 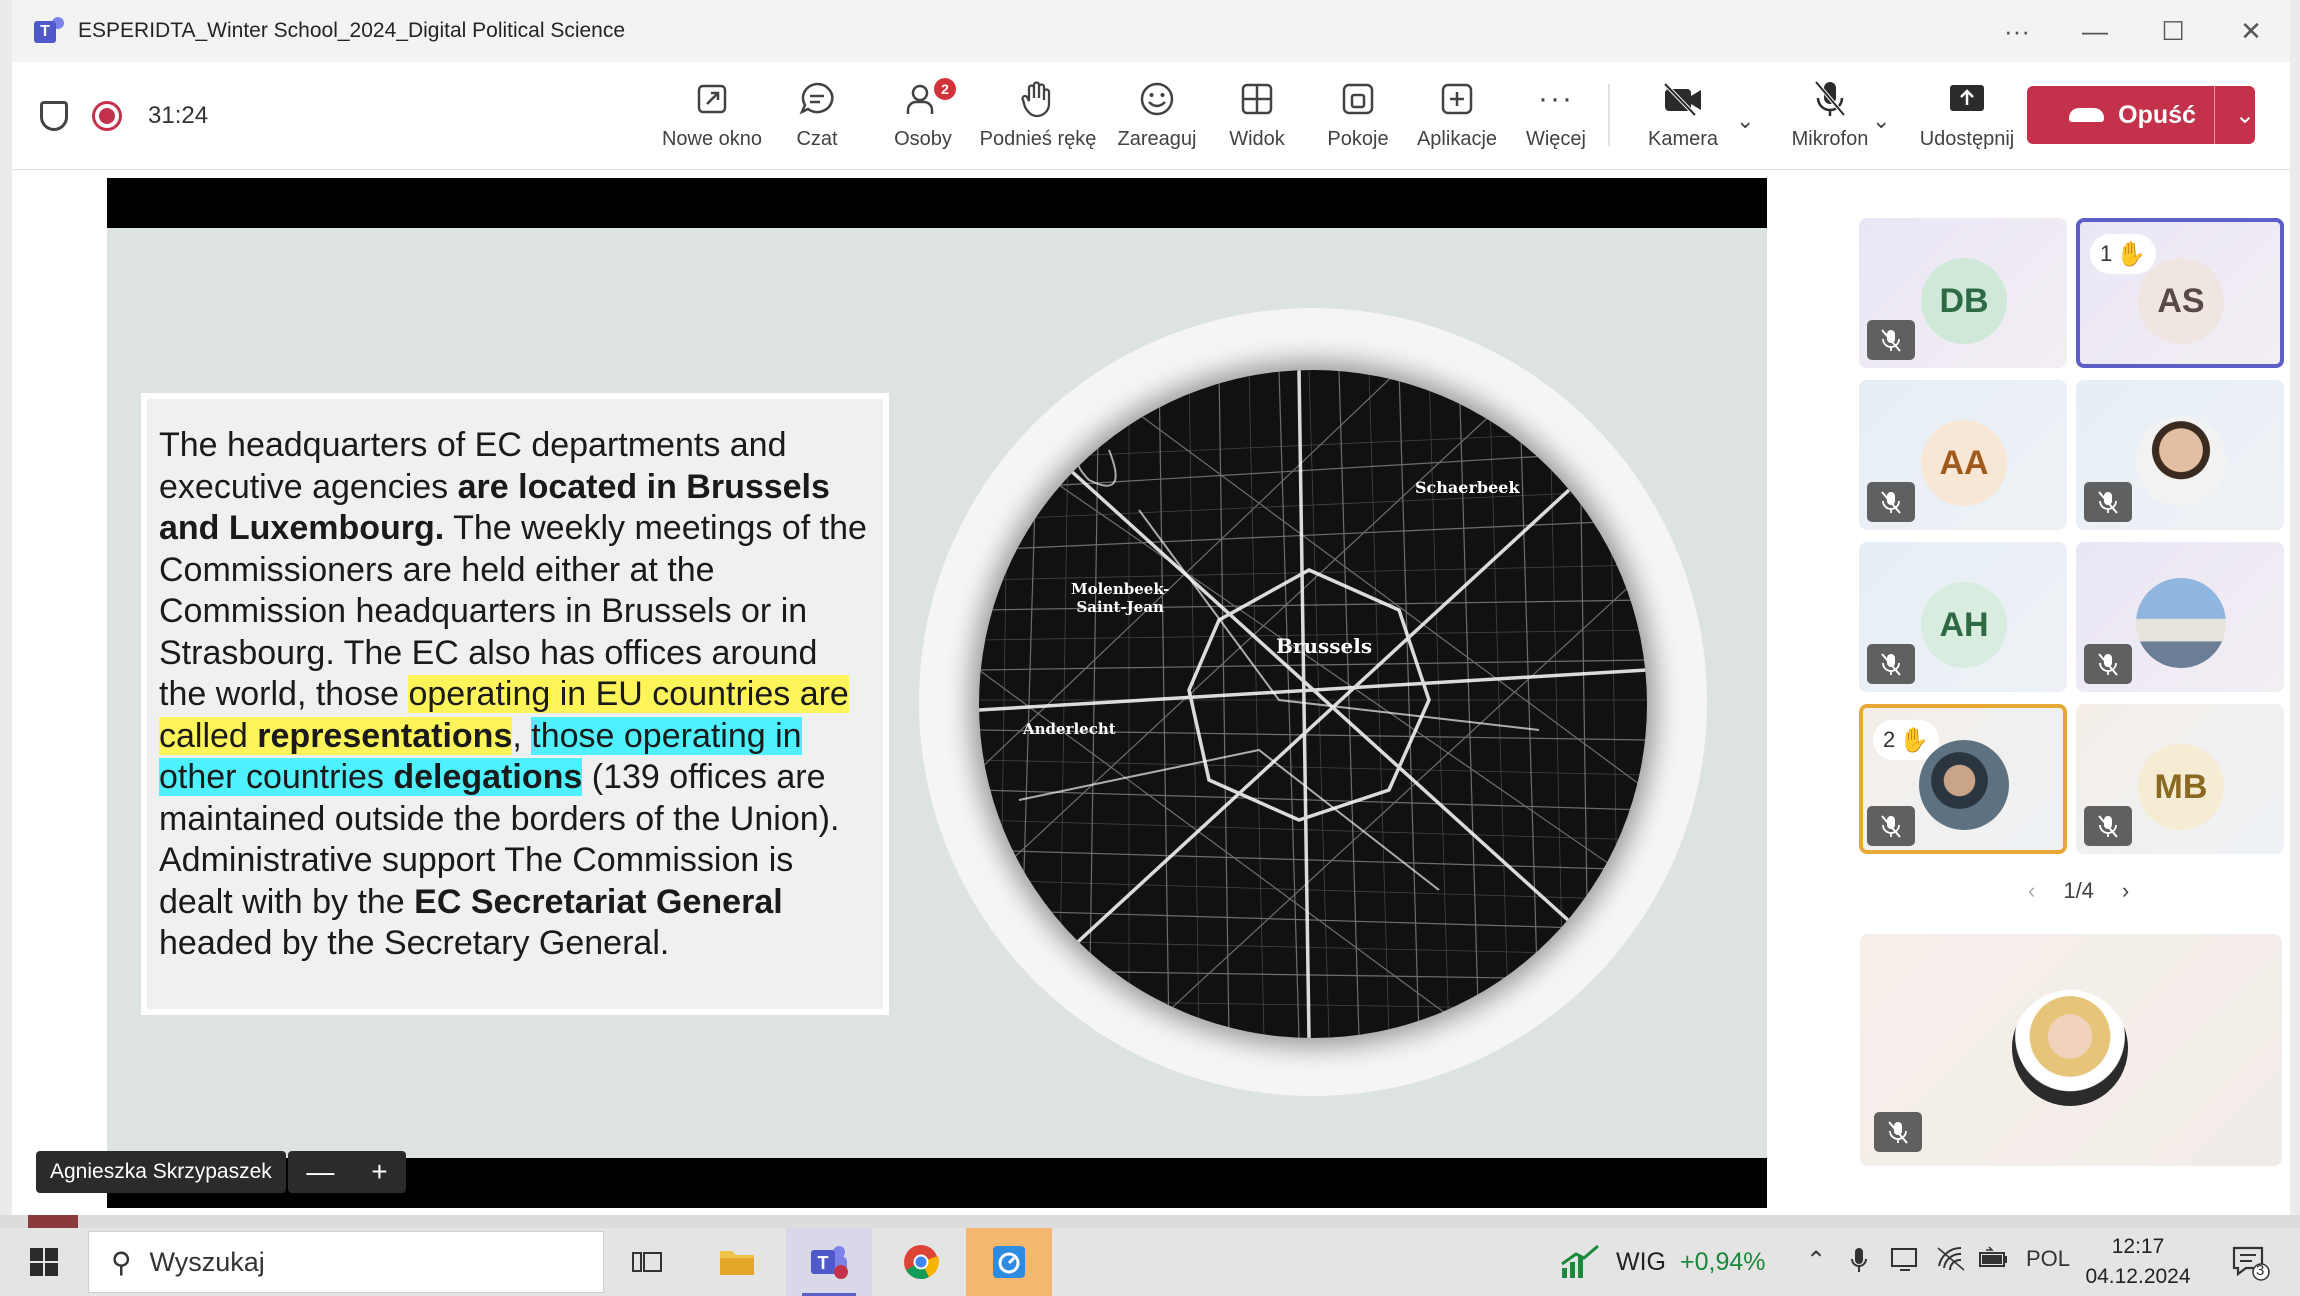 What do you see at coordinates (1859, 1263) in the screenshot?
I see `microphone-tray-icon` at bounding box center [1859, 1263].